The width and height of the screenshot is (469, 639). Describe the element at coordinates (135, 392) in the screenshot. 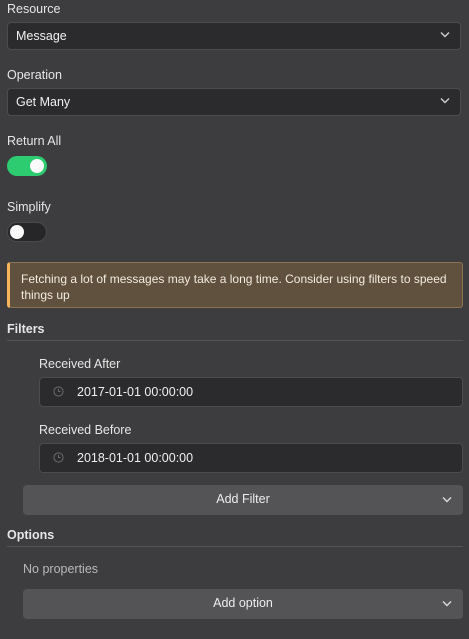

I see `received-after-value: 2017-01-01 00:00:00` at that location.